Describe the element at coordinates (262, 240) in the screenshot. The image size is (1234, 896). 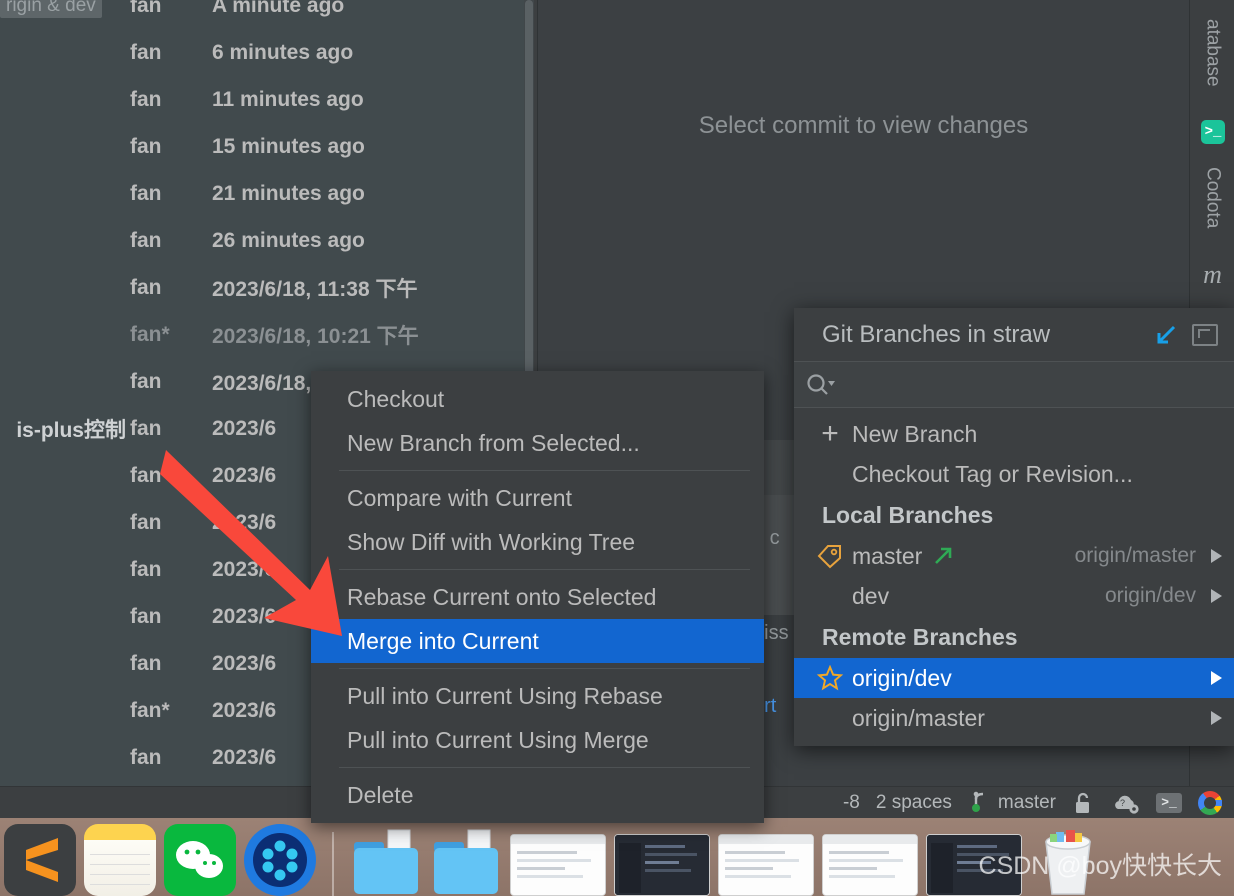
I see `git-log-row: fan 26 minutes ago` at that location.